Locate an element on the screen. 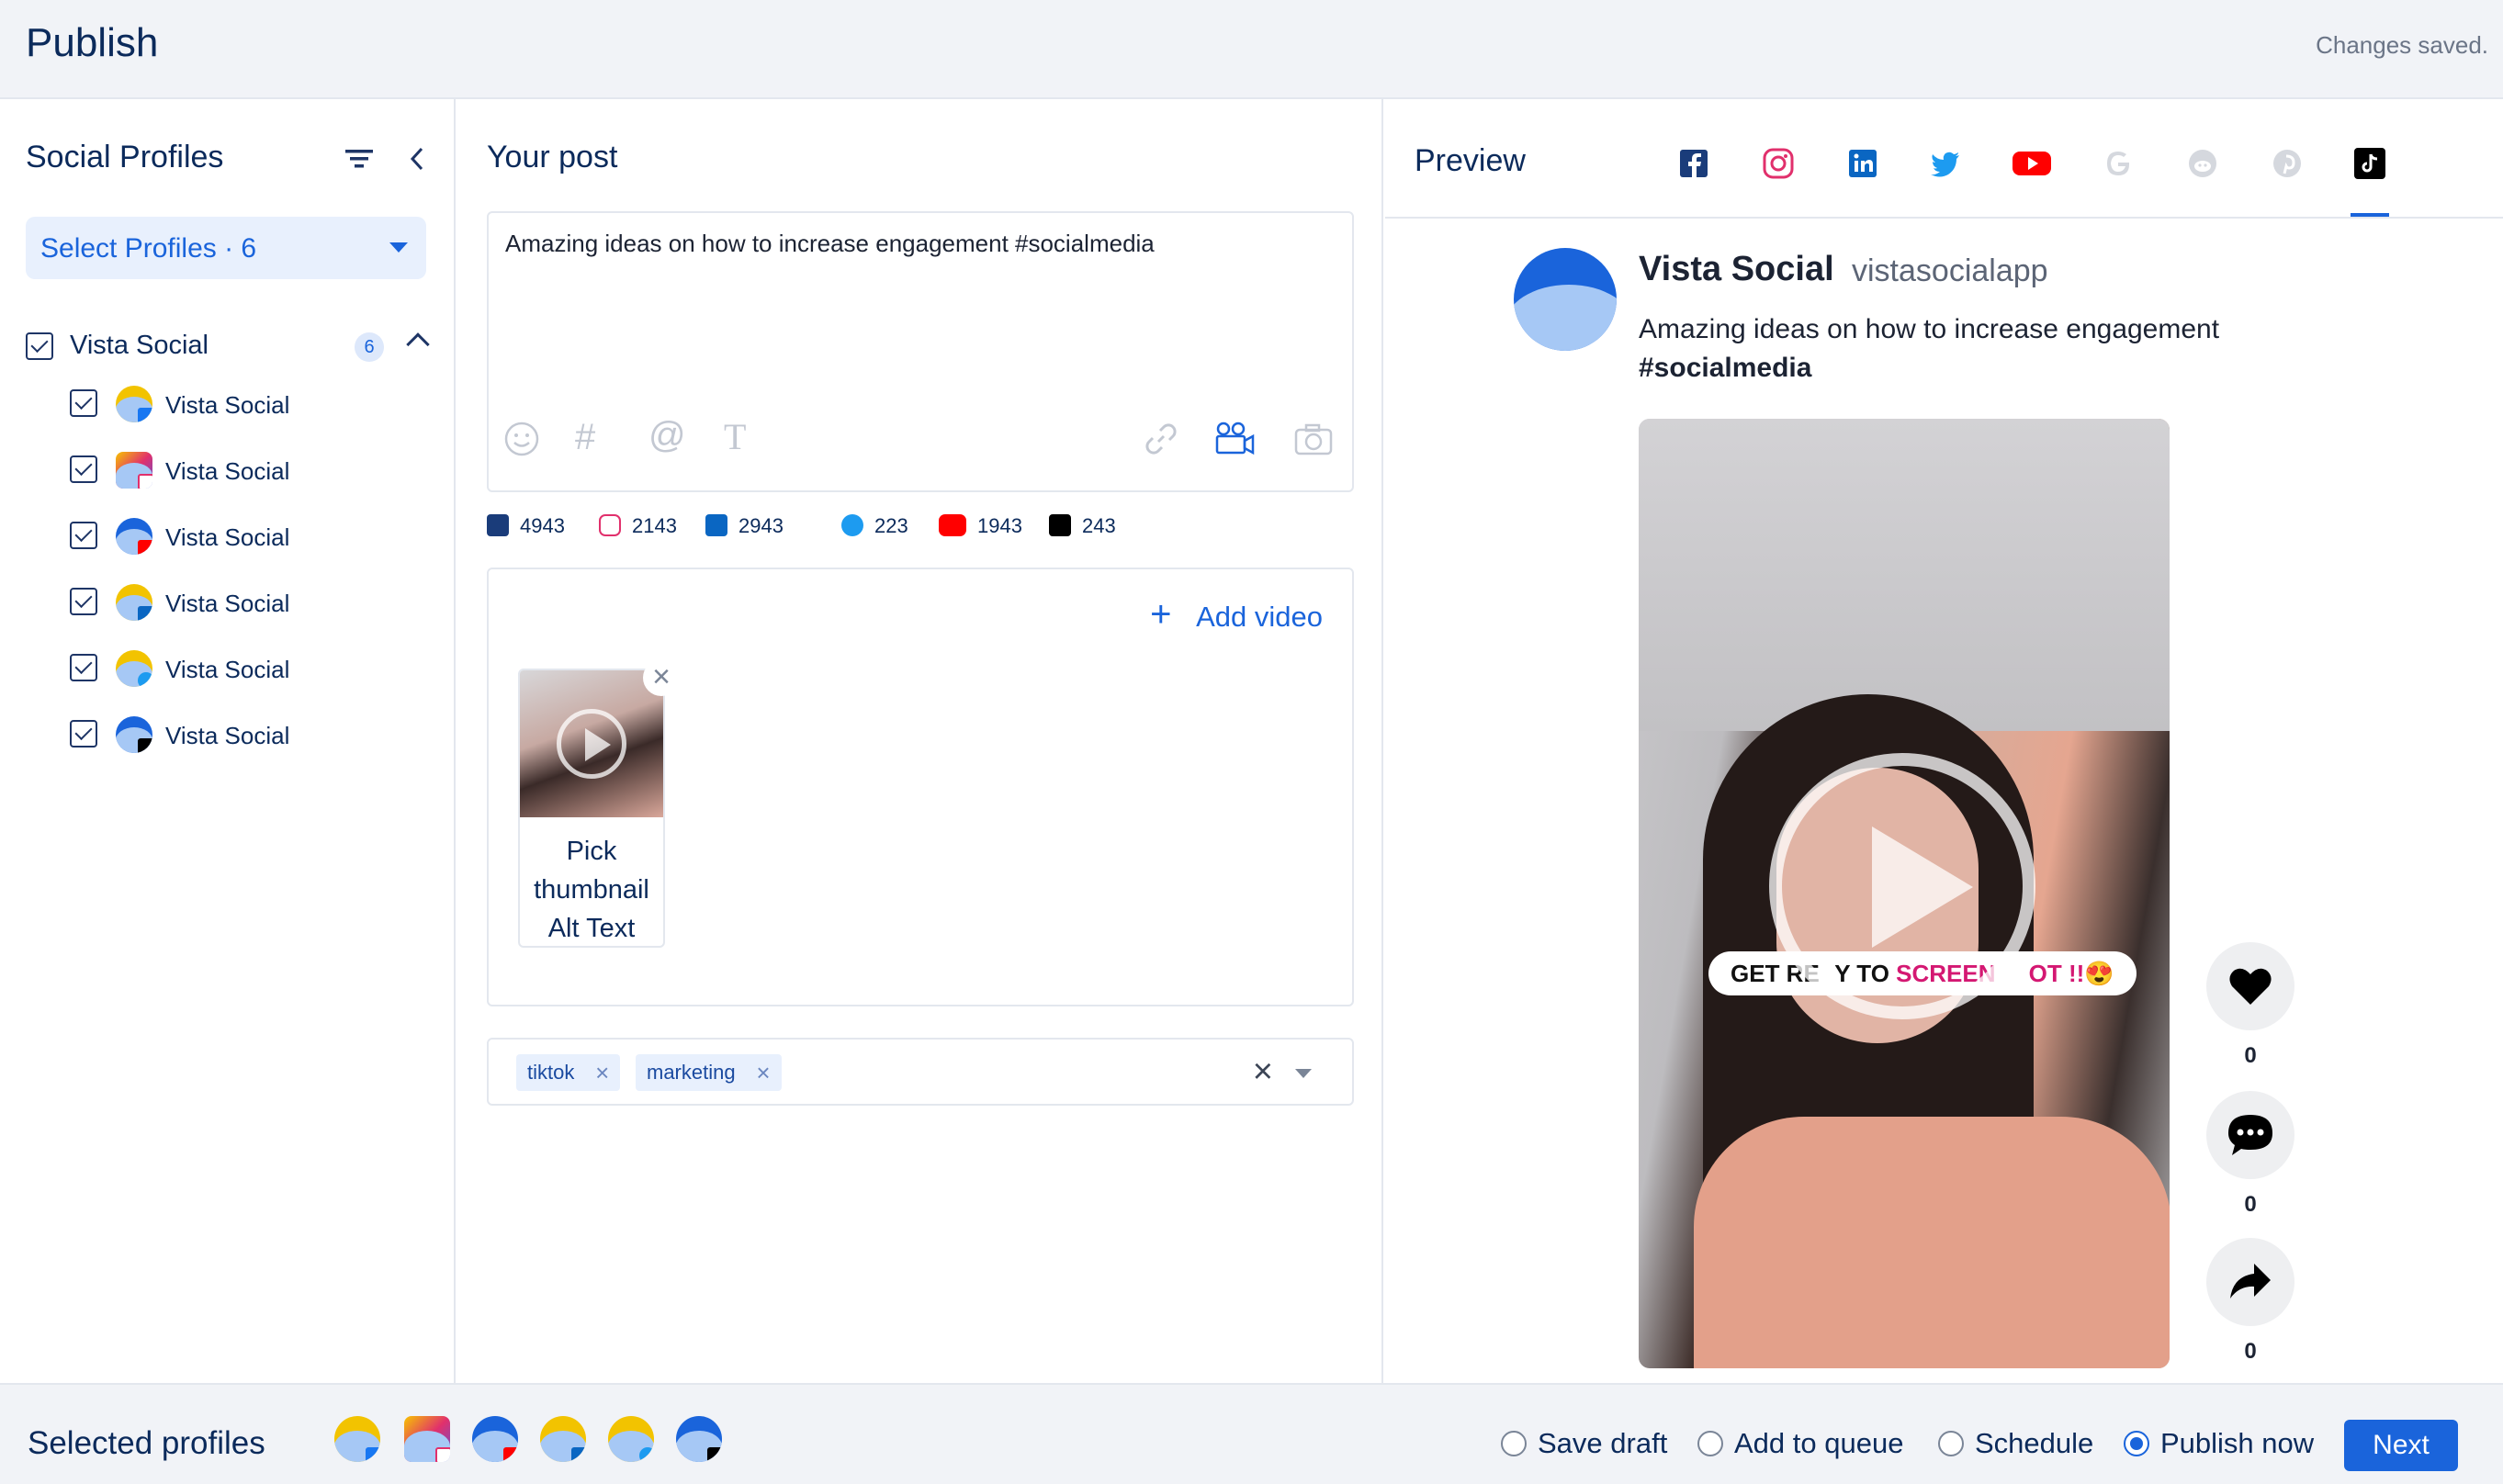 The width and height of the screenshot is (2503, 1484). linkedin-profile-avatar is located at coordinates (563, 1439).